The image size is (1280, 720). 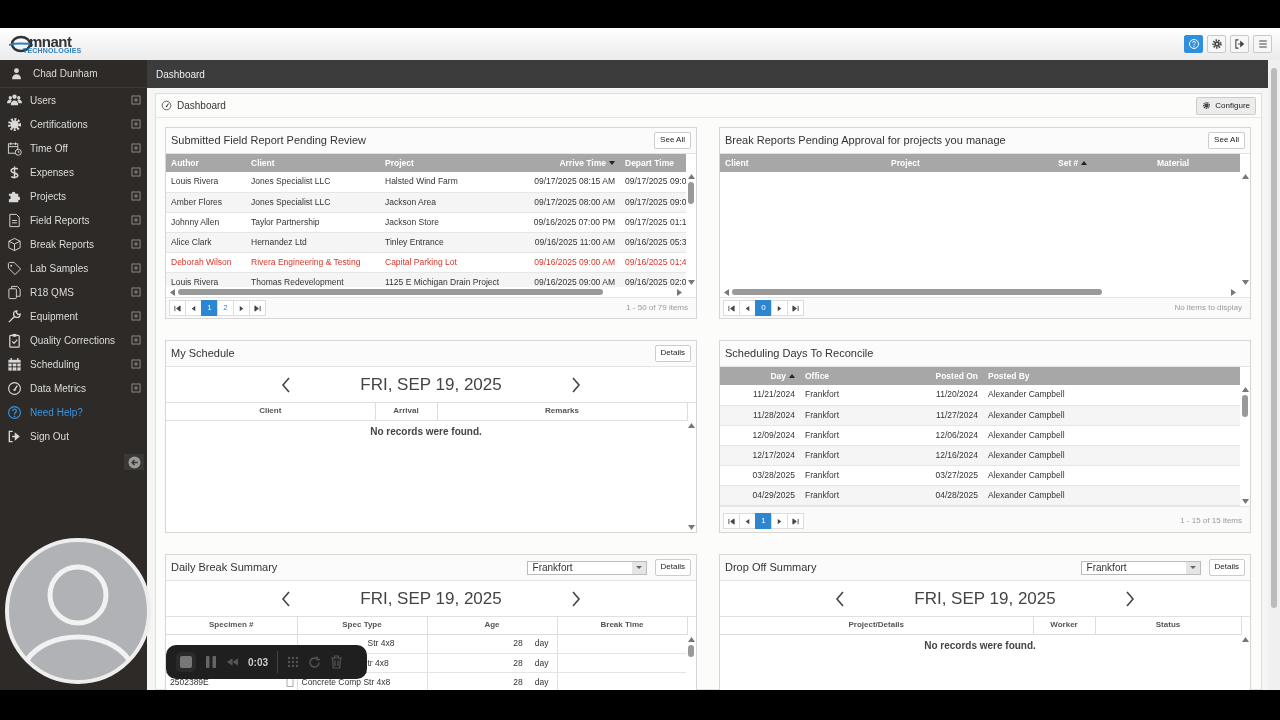 What do you see at coordinates (406, 411) in the screenshot?
I see `column-header: Arrival` at bounding box center [406, 411].